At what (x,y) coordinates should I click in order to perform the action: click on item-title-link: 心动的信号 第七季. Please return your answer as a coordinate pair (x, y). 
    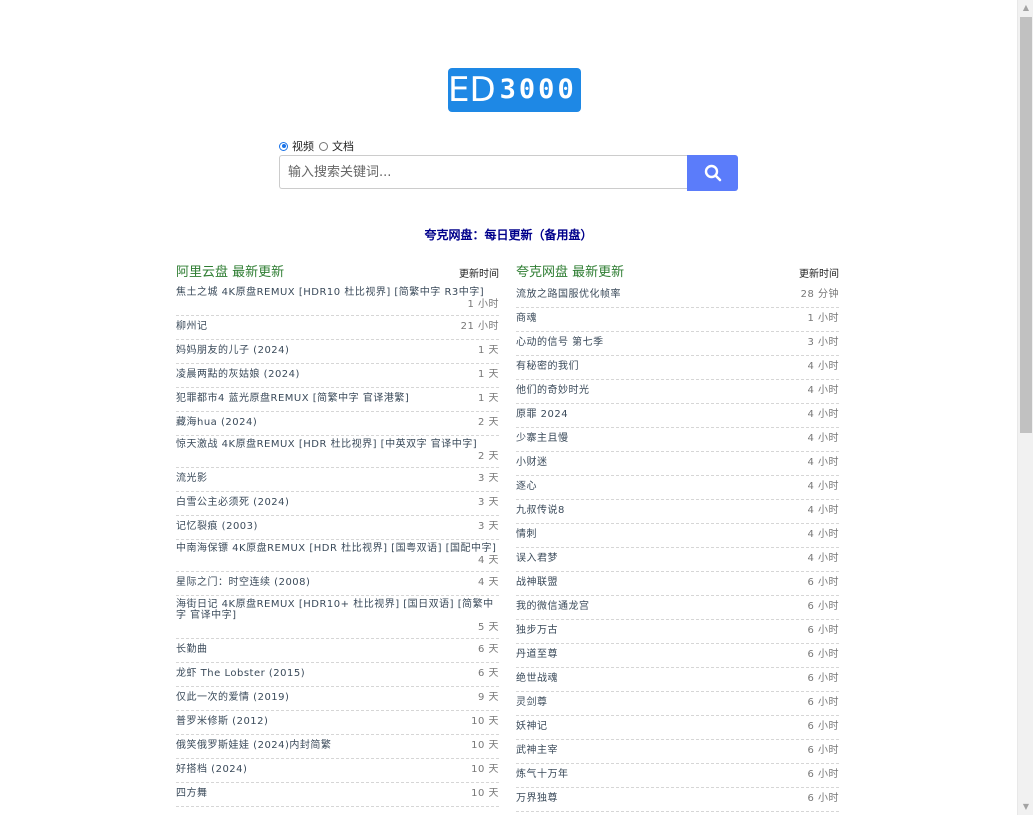
    Looking at the image, I should click on (560, 343).